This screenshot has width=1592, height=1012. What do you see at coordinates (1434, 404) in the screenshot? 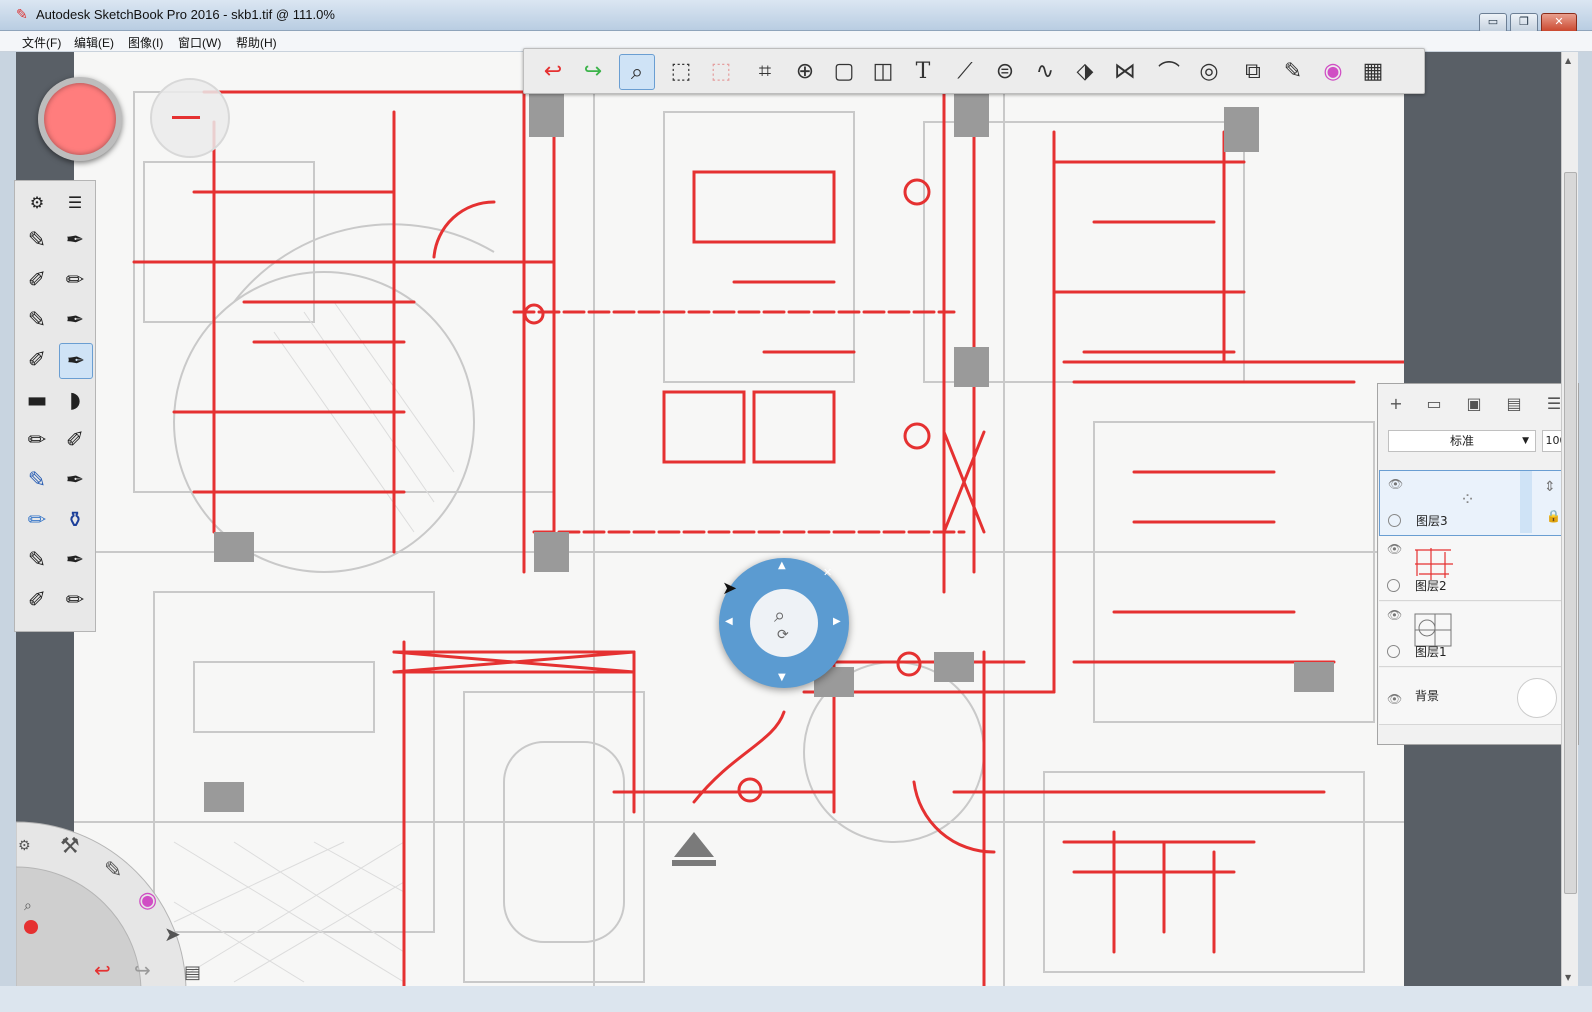
I see `add-group-icon: ▭` at bounding box center [1434, 404].